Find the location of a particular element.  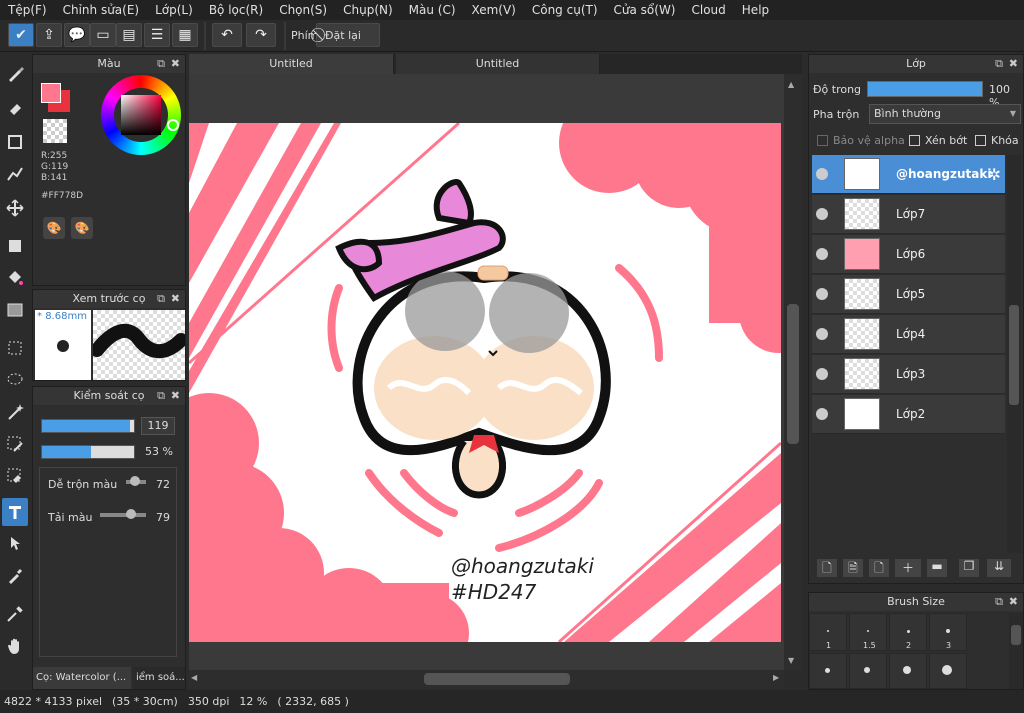

undo-icon: ↶ is located at coordinates (227, 35).